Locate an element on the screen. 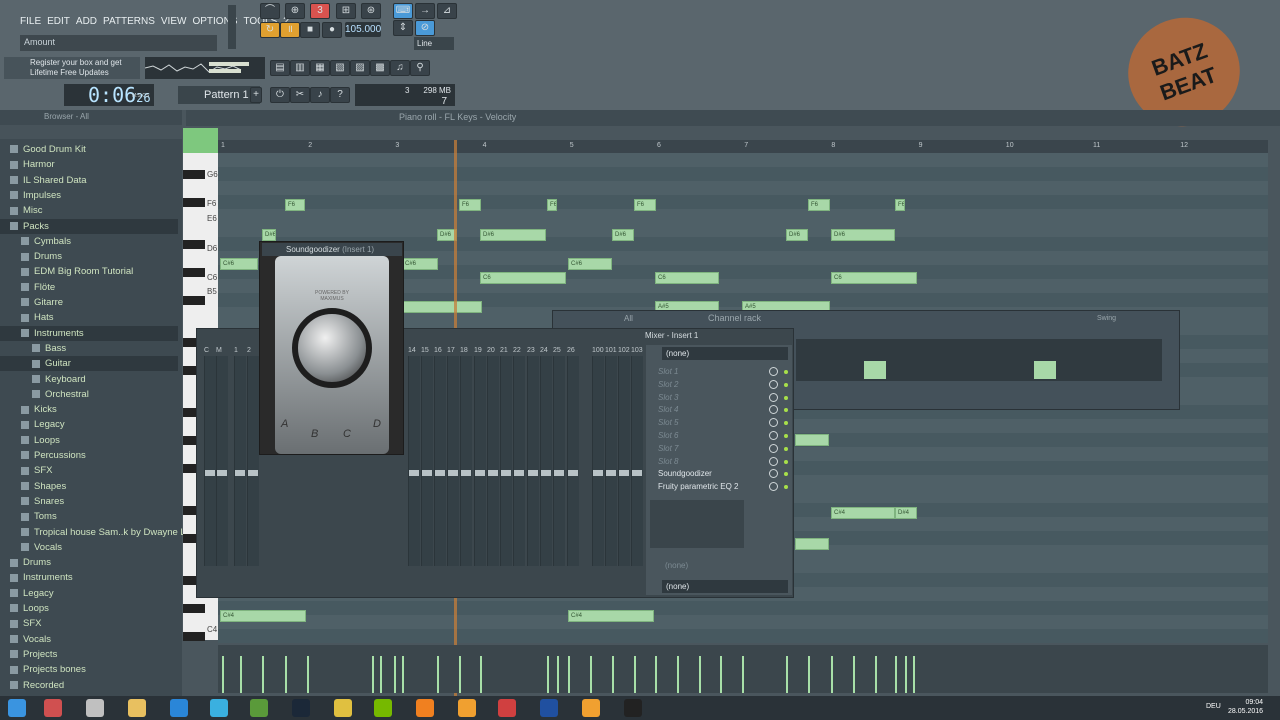 This screenshot has width=1280, height=720. browser-item: IL Shared Data is located at coordinates (89, 180).